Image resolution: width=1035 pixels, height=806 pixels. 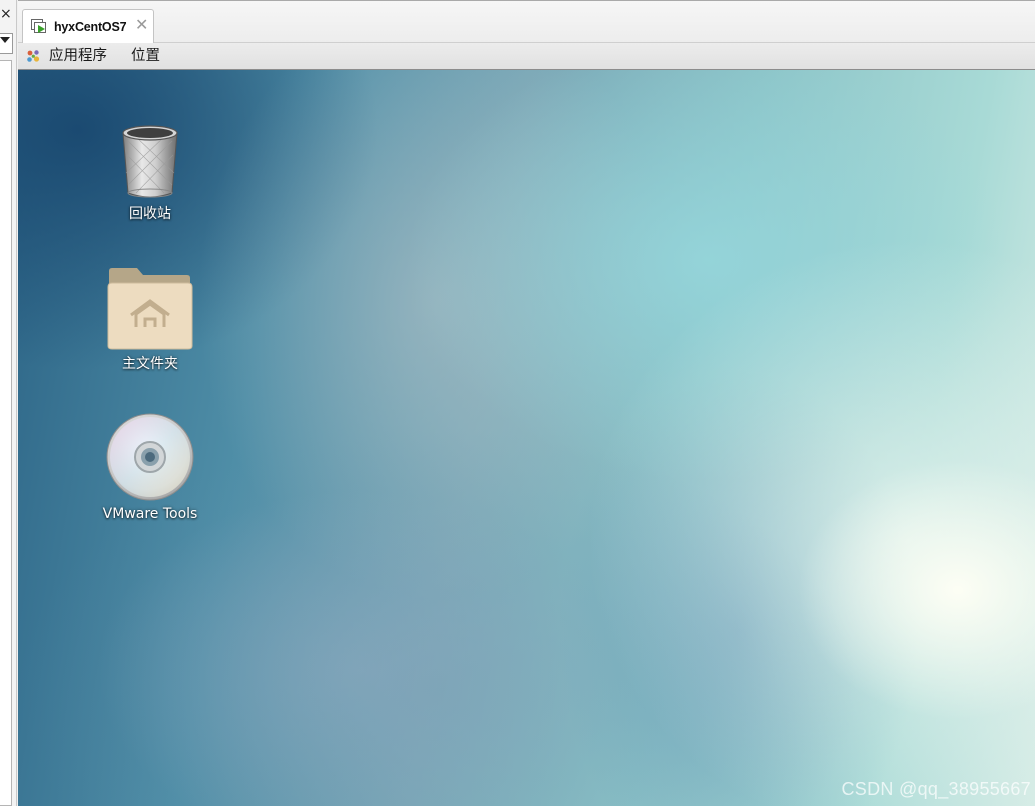 I want to click on desktop-icon-label: 回收站, so click(x=150, y=214).